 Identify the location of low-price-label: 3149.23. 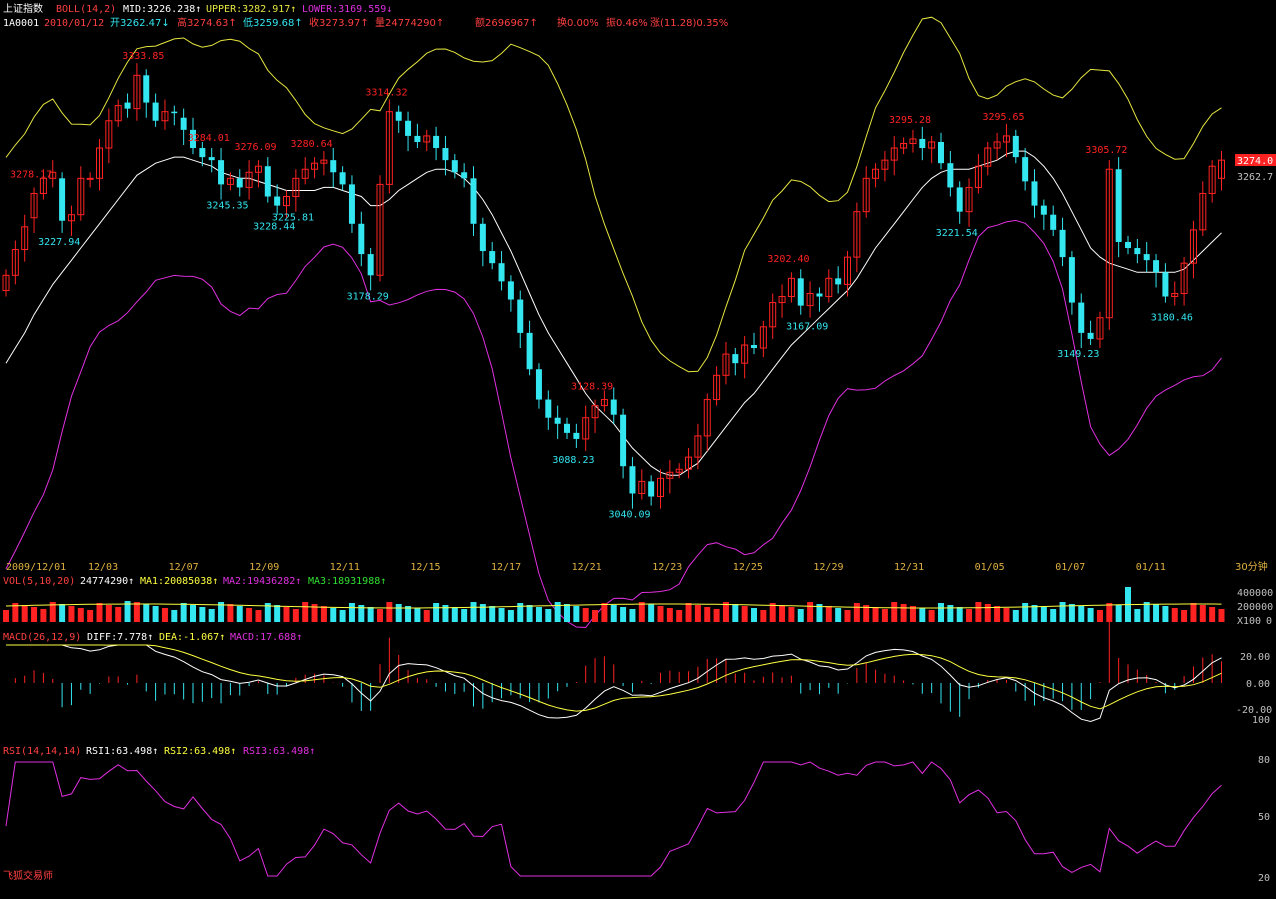
(1078, 354).